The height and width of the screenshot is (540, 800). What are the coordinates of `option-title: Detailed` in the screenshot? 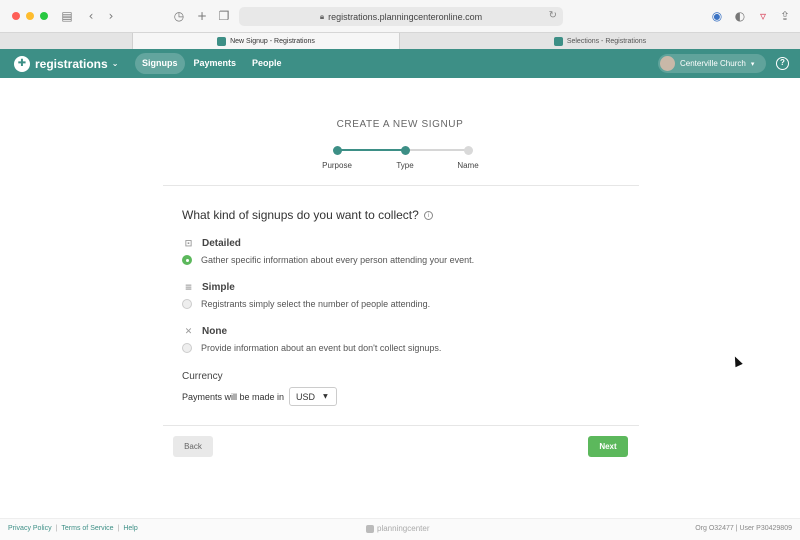 It's located at (221, 243).